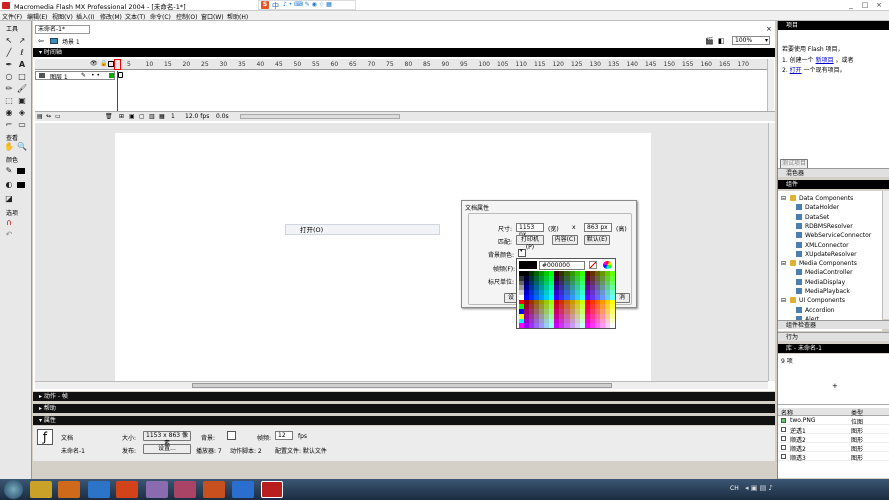 This screenshot has height=500, width=889. Describe the element at coordinates (160, 16) in the screenshot. I see `menu-command: 命令(C)` at that location.